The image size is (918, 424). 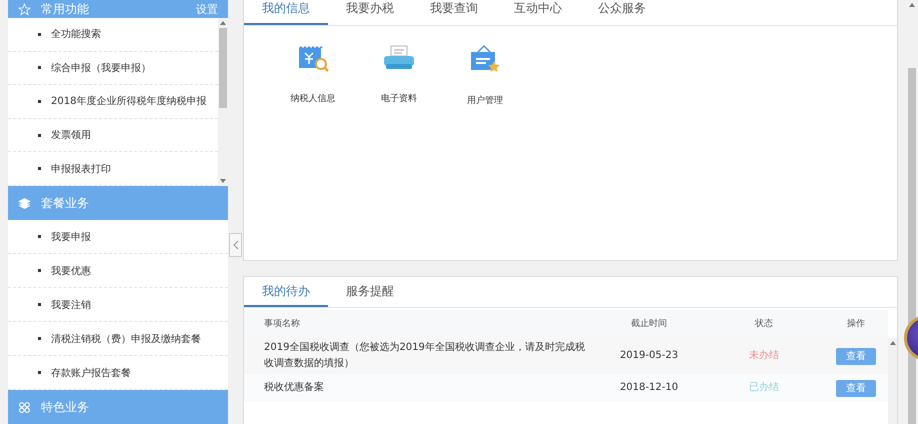 I want to click on signboard-star-icon, so click(x=485, y=59).